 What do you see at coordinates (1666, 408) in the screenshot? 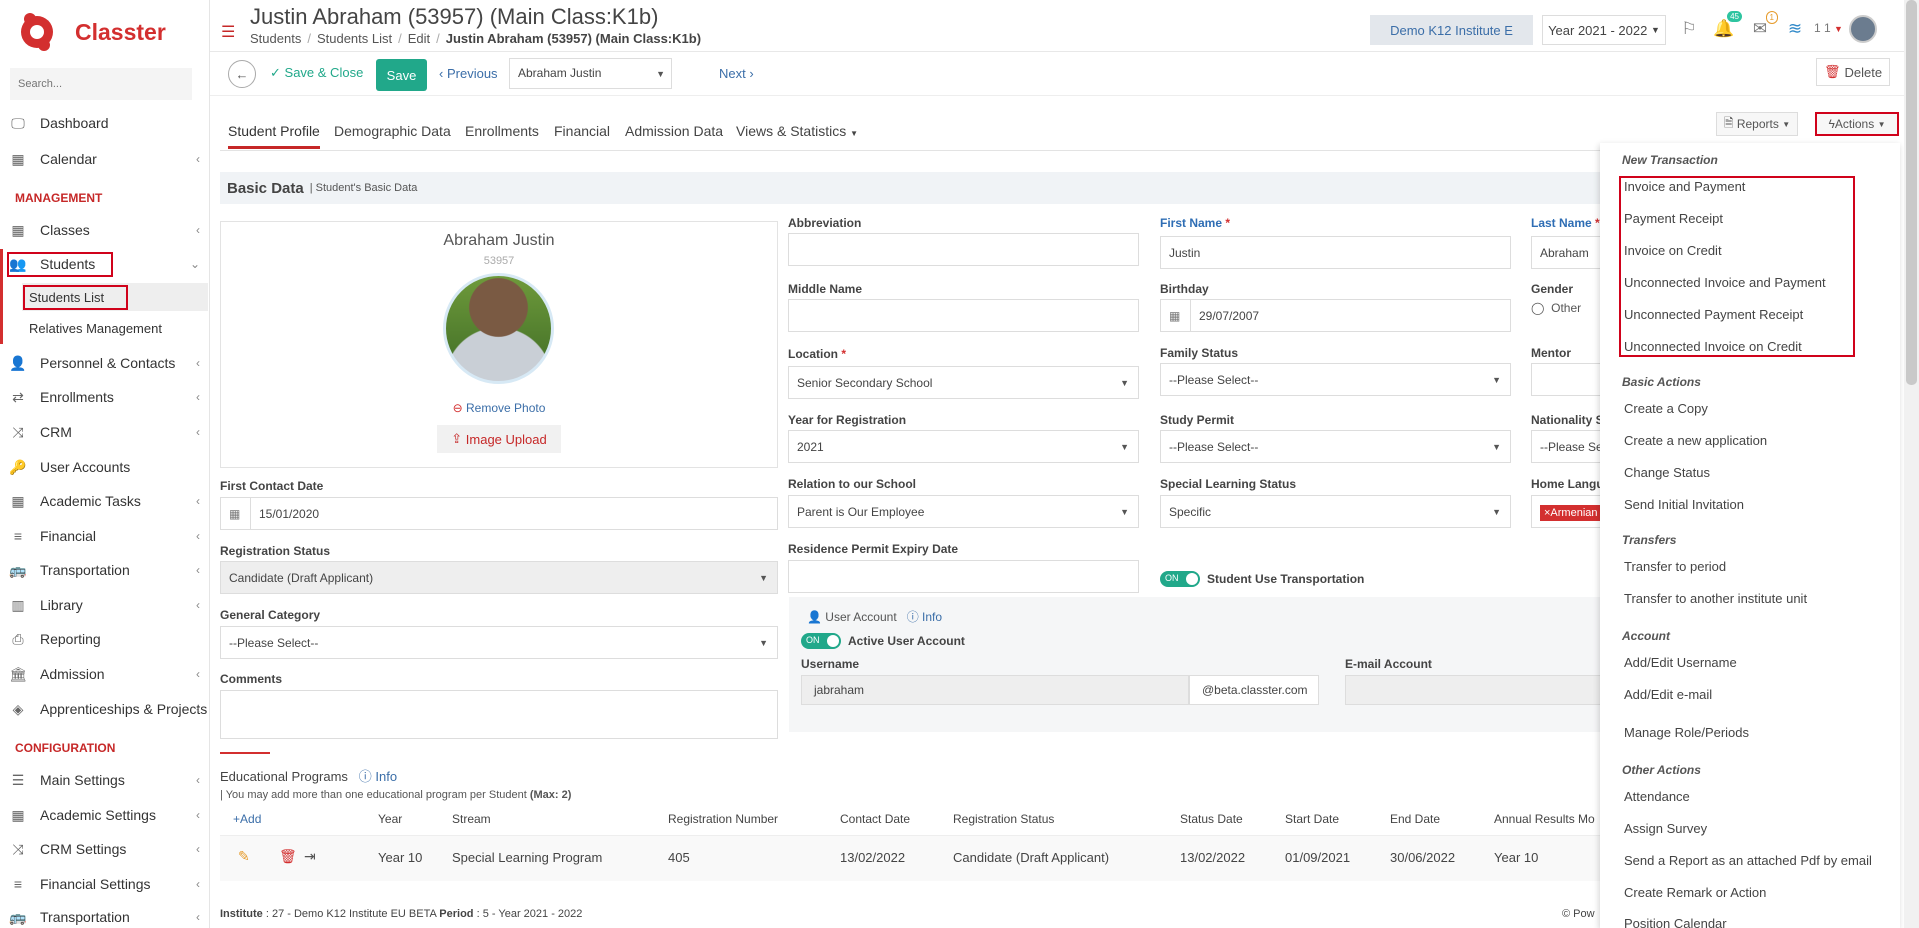
I see `menu-item-create-copy: Create a Copy` at bounding box center [1666, 408].